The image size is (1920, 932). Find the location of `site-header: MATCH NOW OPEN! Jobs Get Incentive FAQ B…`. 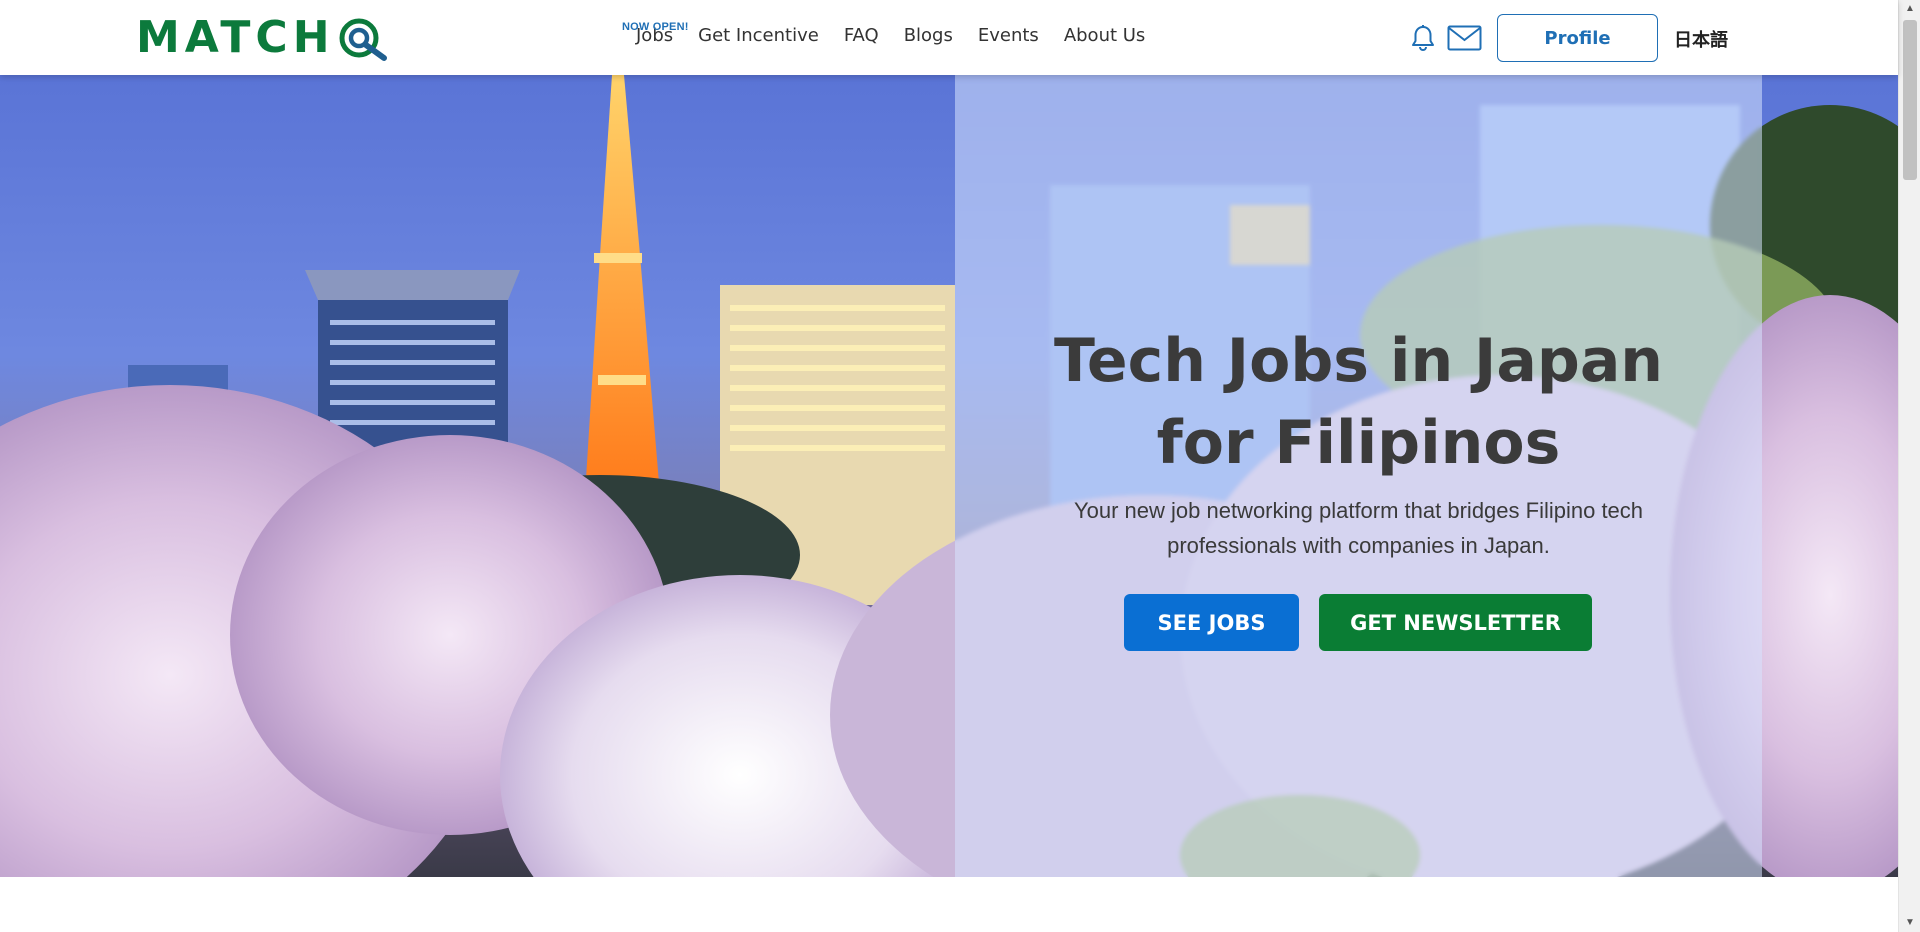

site-header: MATCH NOW OPEN! Jobs Get Incentive FAQ B… is located at coordinates (949, 37).